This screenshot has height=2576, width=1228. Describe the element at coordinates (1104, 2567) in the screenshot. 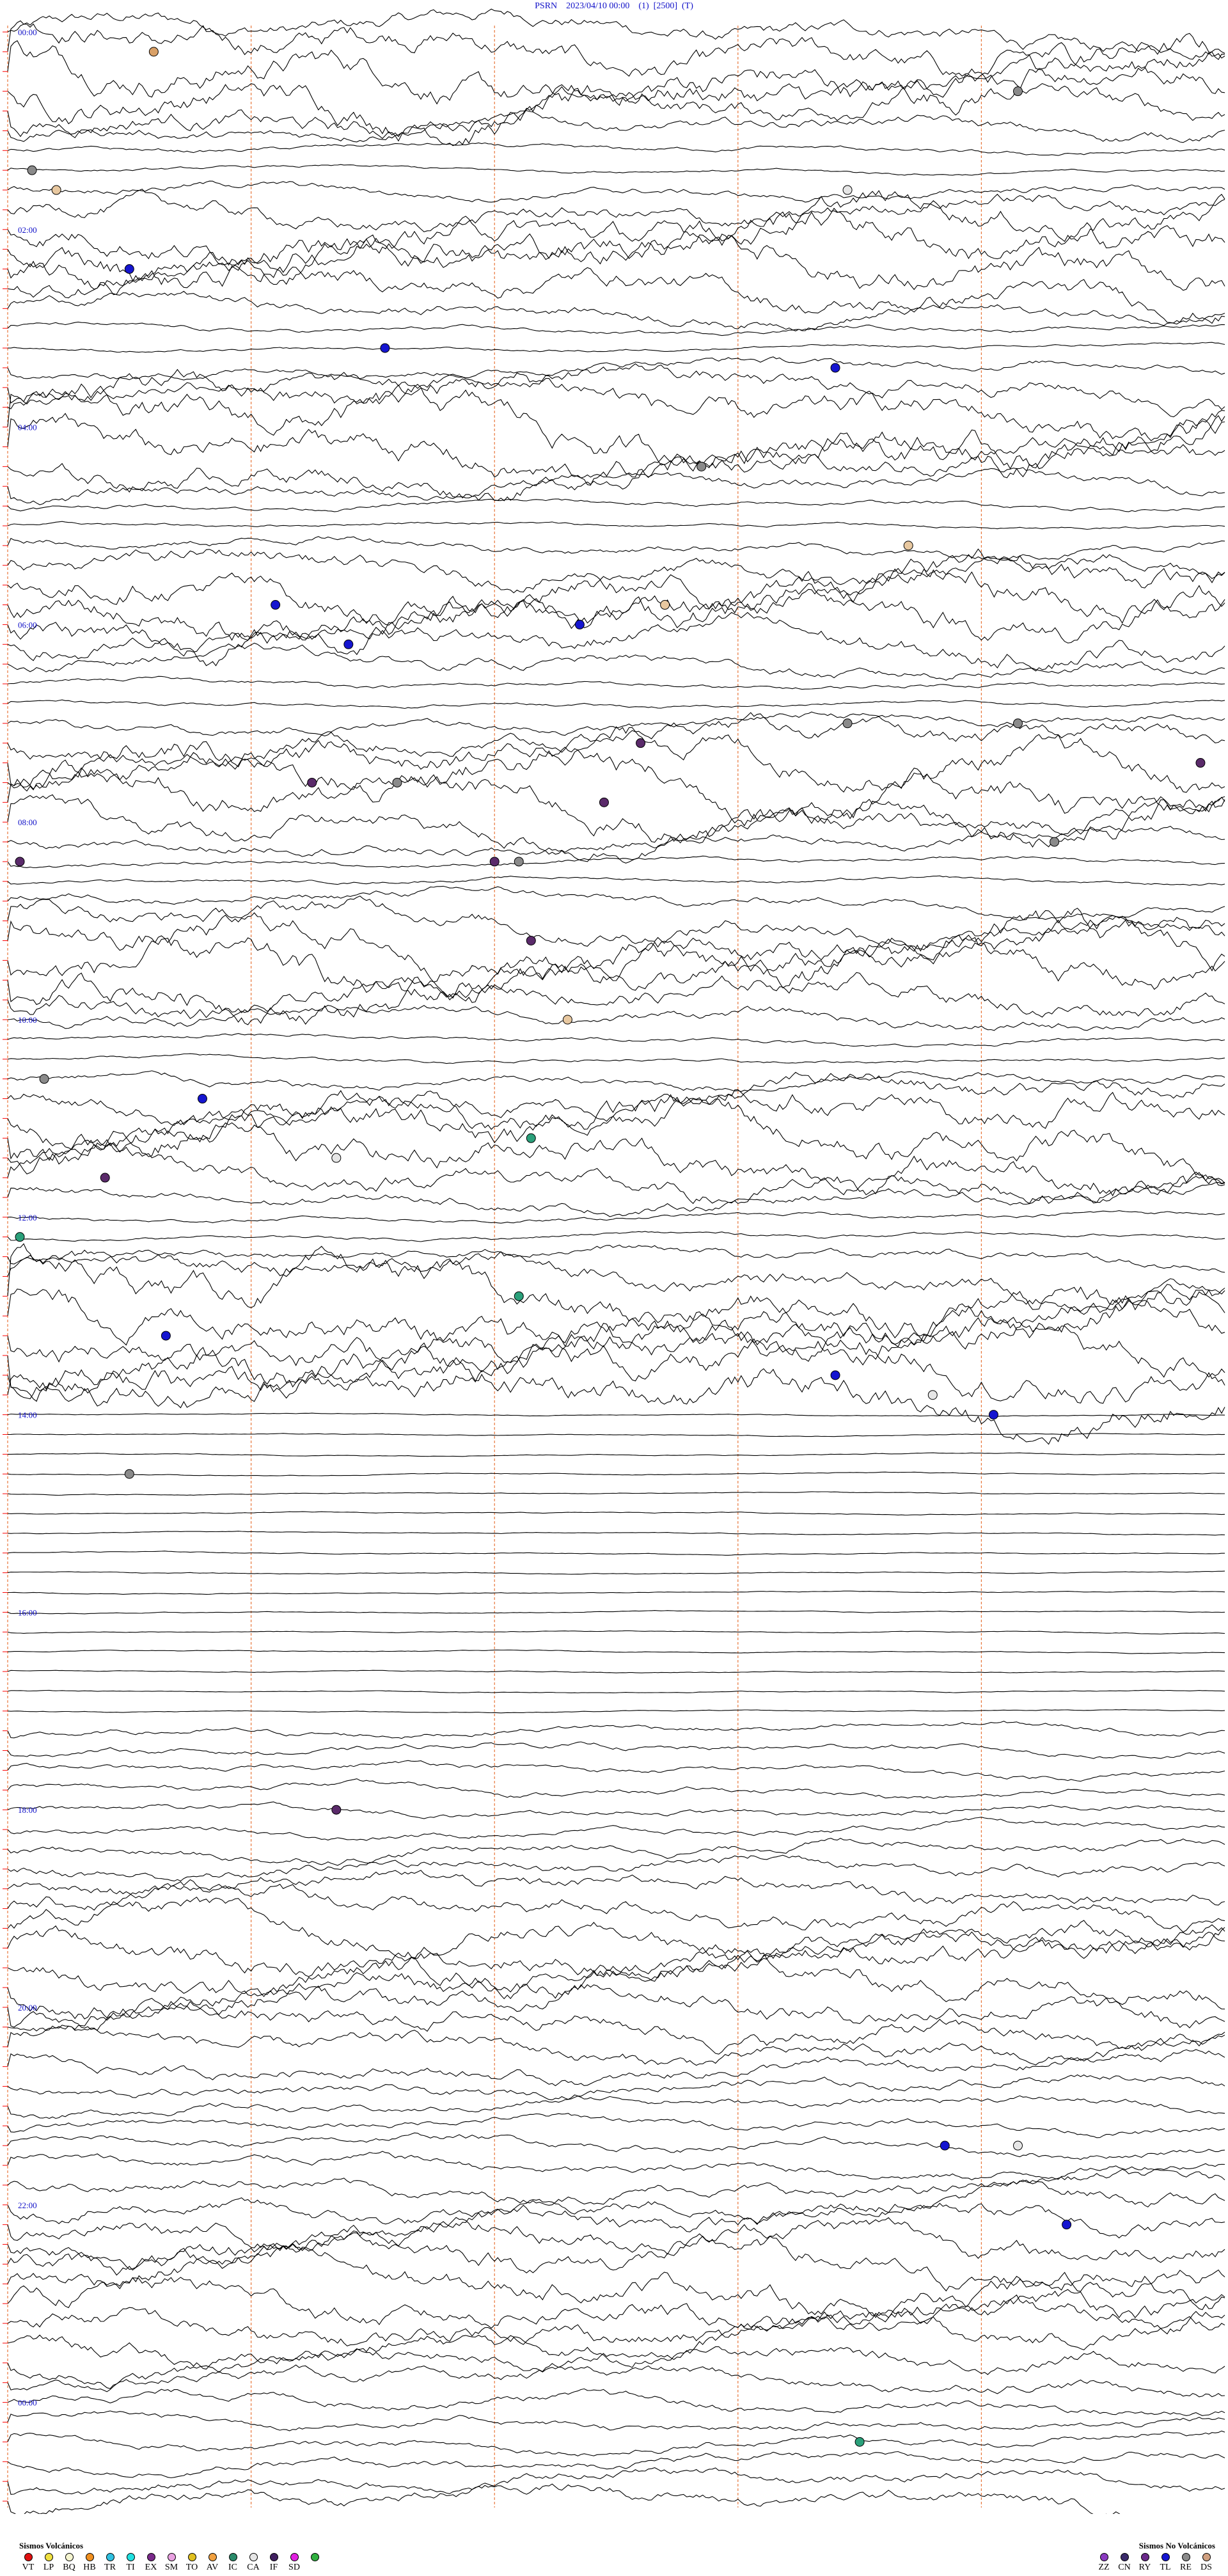

I see `legend-nonvolcanic-code-0: ZZ` at that location.